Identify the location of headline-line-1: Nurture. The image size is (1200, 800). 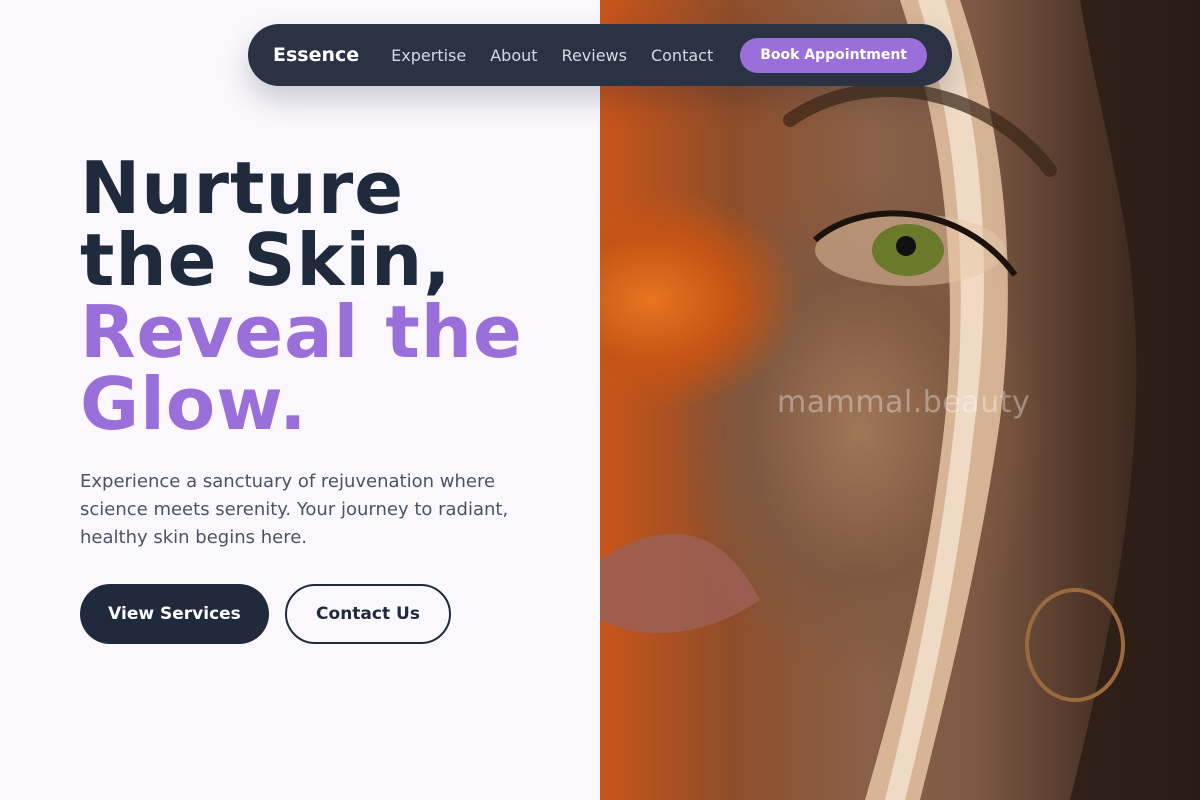
(242, 188).